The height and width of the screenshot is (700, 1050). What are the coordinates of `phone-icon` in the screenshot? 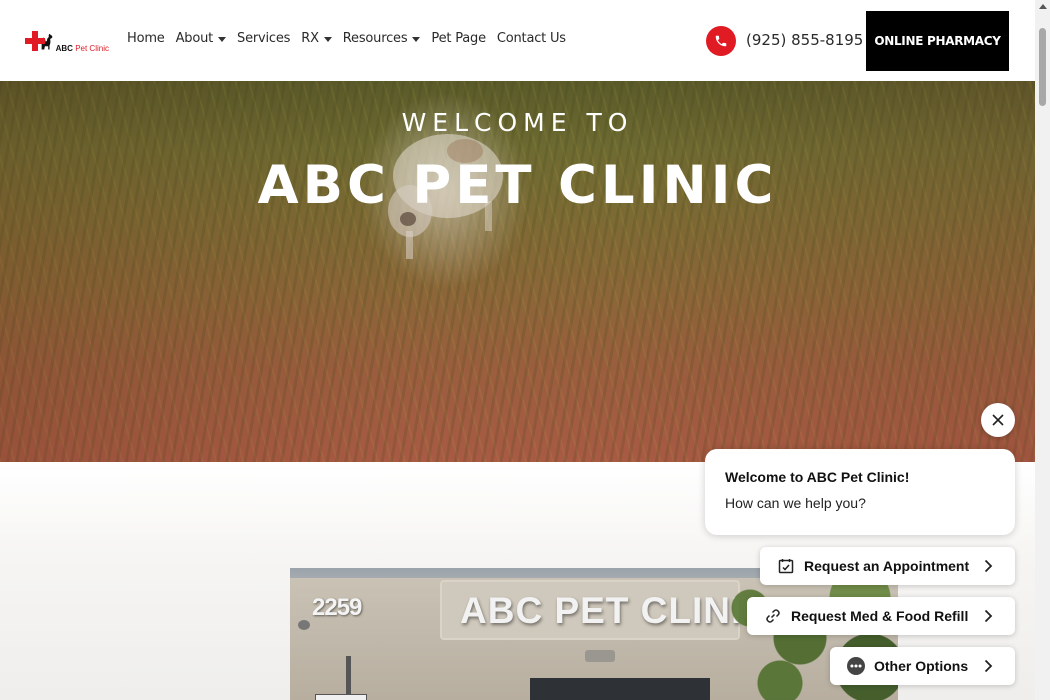 It's located at (721, 41).